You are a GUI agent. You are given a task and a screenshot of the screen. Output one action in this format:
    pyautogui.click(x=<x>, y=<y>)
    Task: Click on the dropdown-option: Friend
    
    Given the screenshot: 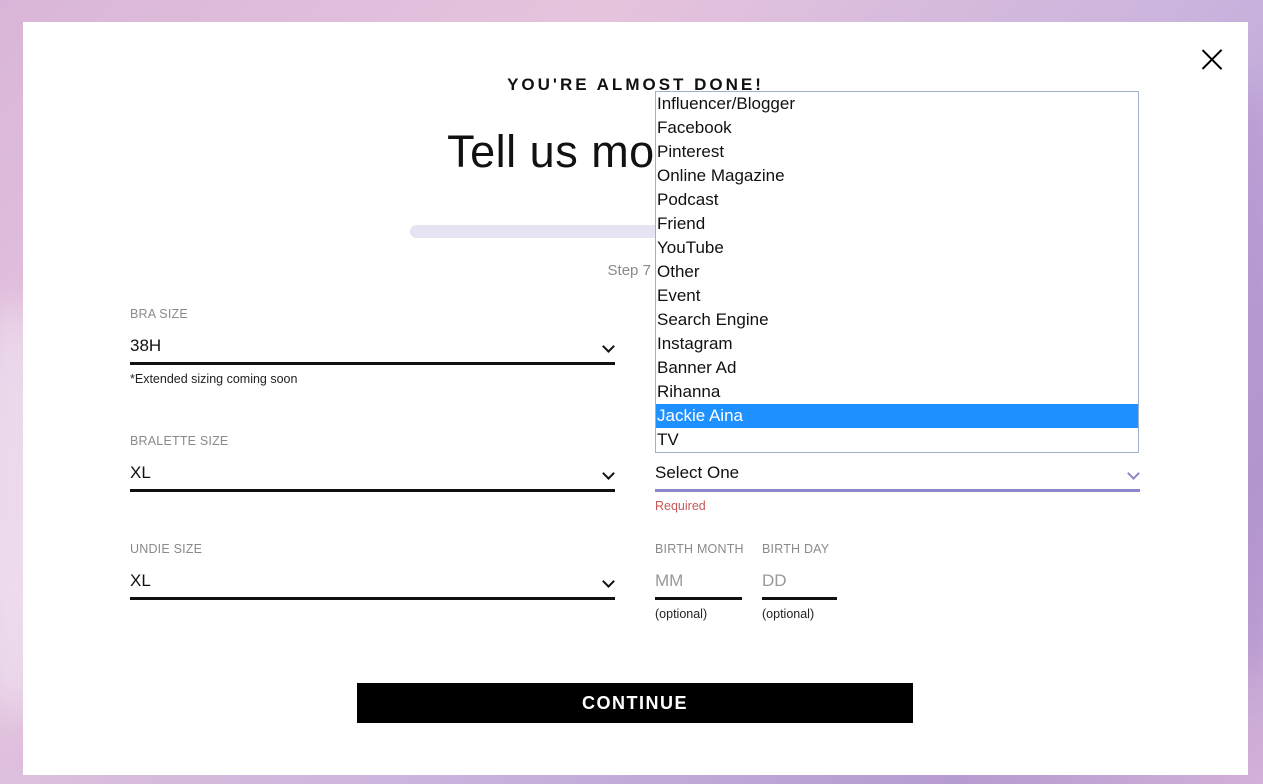 What is the action you would take?
    pyautogui.click(x=897, y=224)
    